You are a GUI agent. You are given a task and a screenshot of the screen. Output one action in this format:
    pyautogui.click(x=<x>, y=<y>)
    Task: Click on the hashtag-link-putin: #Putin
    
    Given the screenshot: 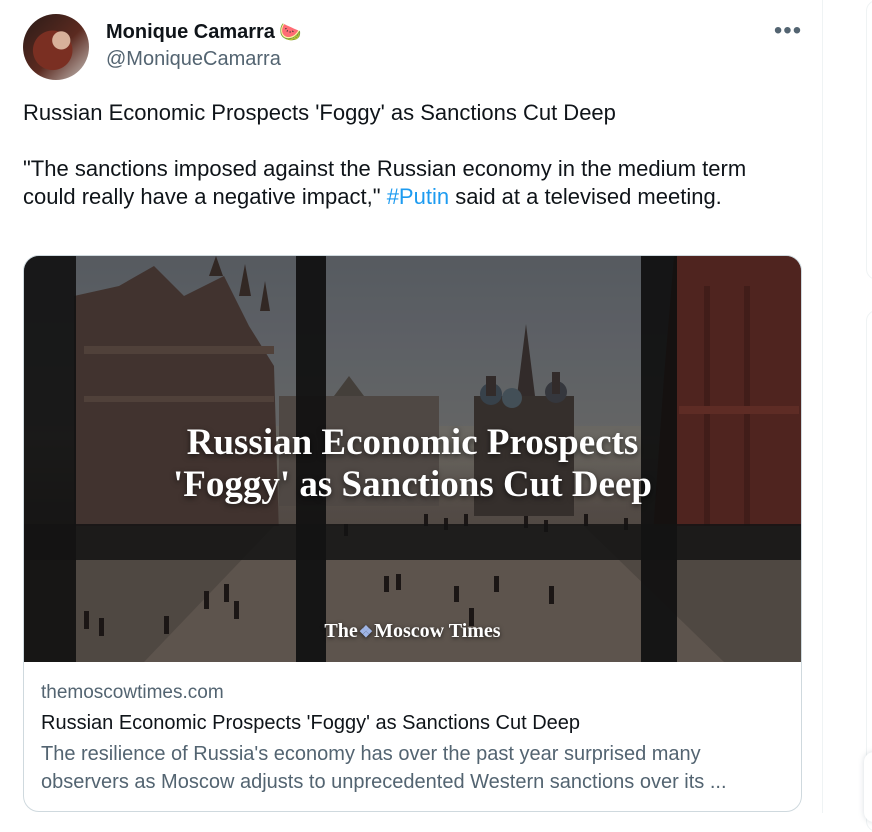 What is the action you would take?
    pyautogui.click(x=418, y=196)
    